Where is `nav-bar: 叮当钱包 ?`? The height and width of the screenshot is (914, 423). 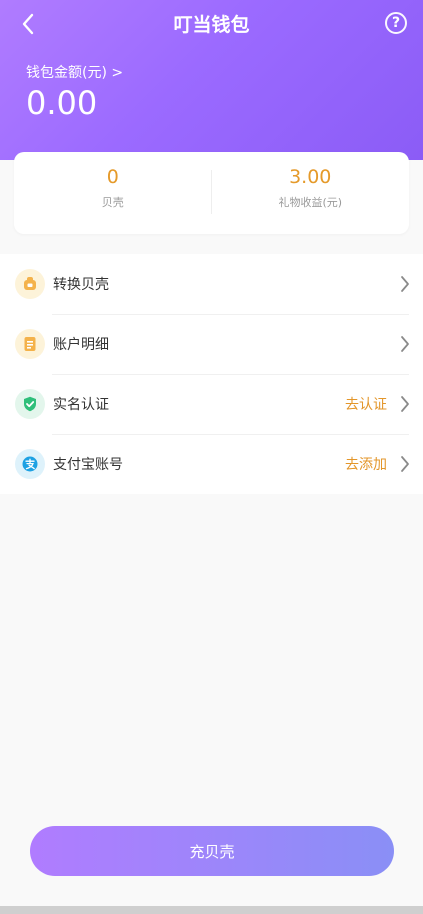
nav-bar: 叮当钱包 ? is located at coordinates (211, 24).